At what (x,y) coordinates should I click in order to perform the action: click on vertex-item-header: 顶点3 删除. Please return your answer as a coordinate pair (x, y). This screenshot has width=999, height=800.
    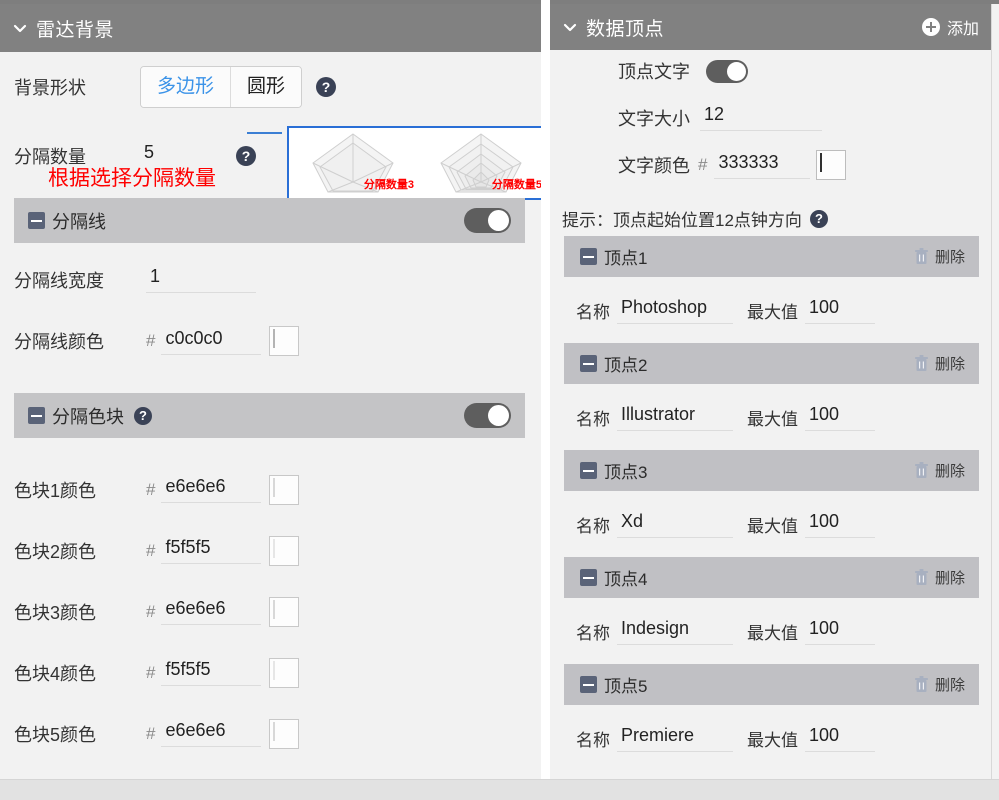
    Looking at the image, I should click on (771, 470).